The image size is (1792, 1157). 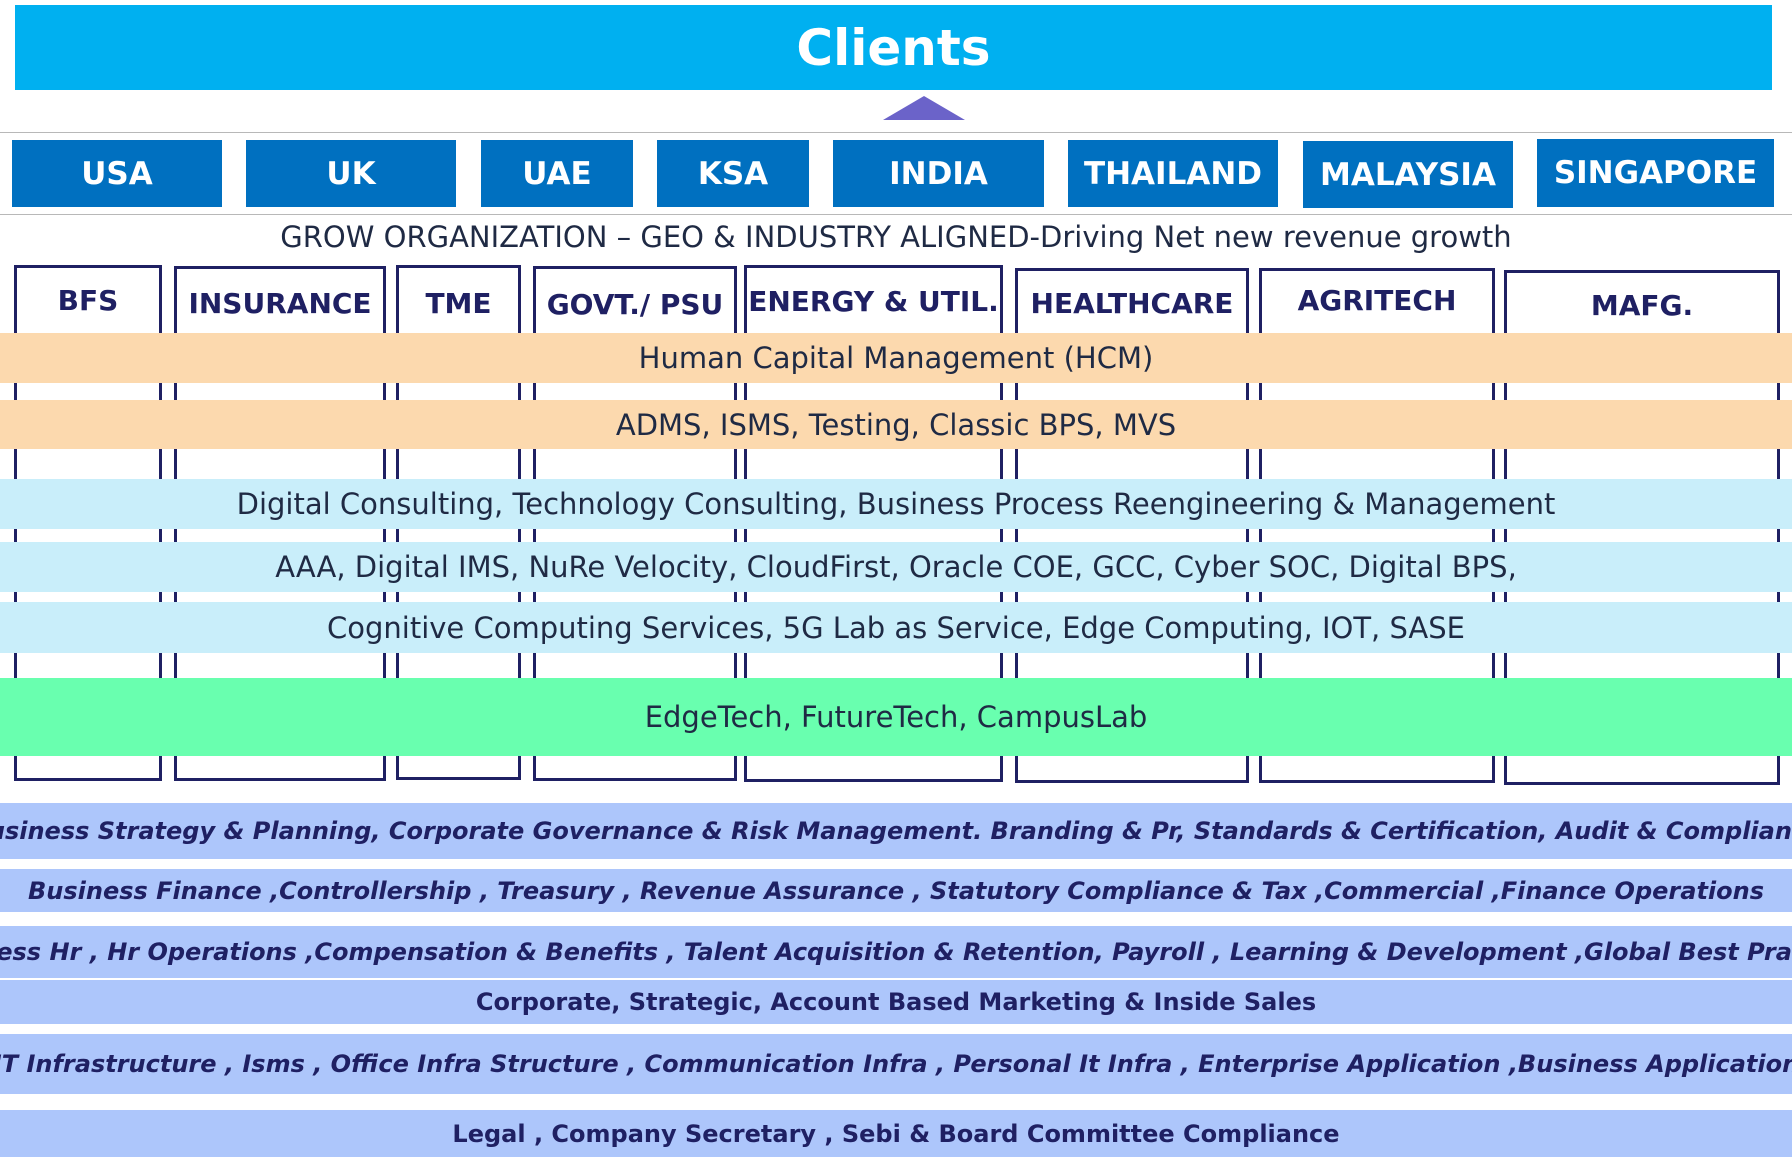 What do you see at coordinates (280, 303) in the screenshot?
I see `industry-label-insurance: INSURANCE` at bounding box center [280, 303].